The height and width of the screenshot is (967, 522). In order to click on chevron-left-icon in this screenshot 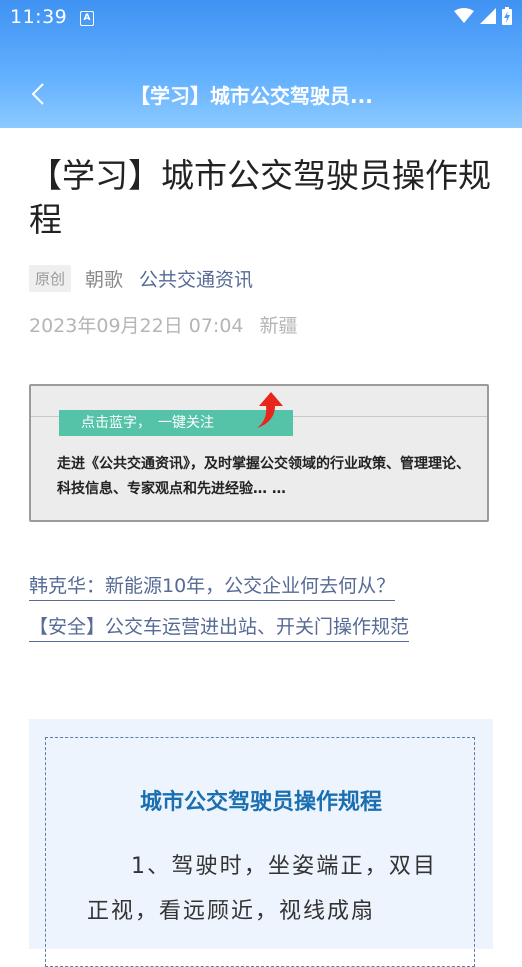, I will do `click(37, 94)`.